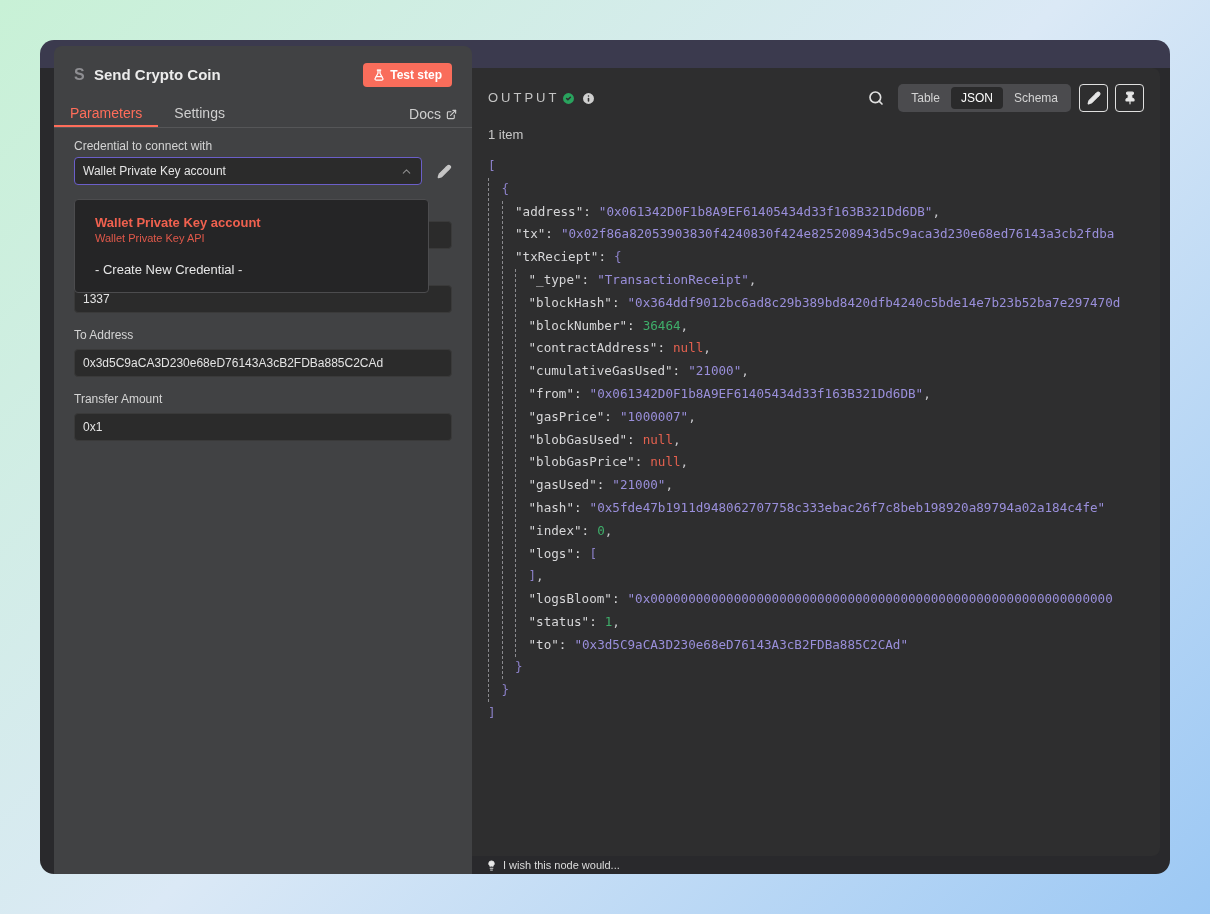 This screenshot has height=914, width=1210. Describe the element at coordinates (601, 530) in the screenshot. I see `json-number: 0` at that location.